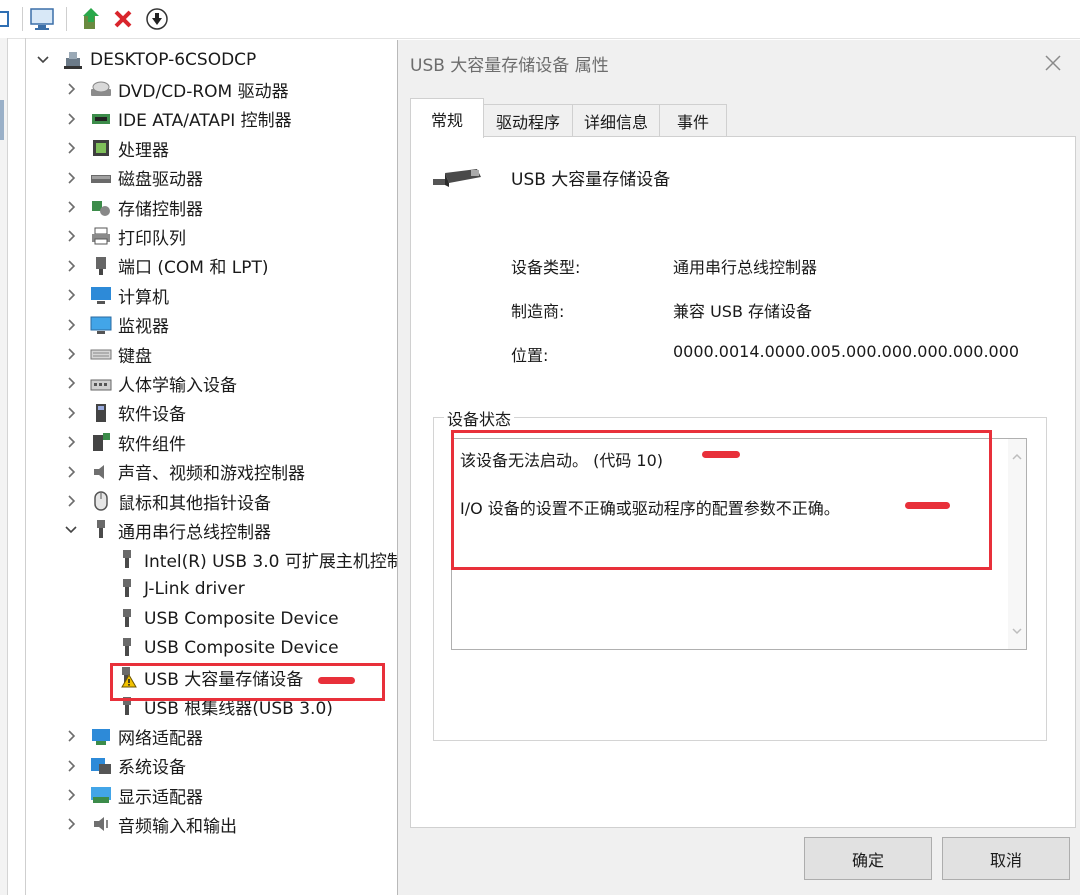  I want to click on location-value: 0000.0014.0000.005.000.000.000.000.000, so click(846, 351).